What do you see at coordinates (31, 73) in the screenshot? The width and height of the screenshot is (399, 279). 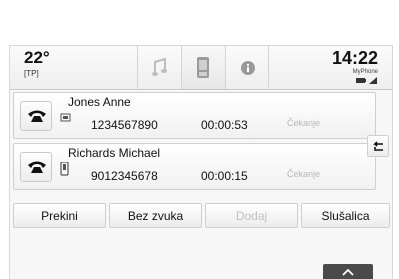 I see `traffic-program-indicator: [TP]` at bounding box center [31, 73].